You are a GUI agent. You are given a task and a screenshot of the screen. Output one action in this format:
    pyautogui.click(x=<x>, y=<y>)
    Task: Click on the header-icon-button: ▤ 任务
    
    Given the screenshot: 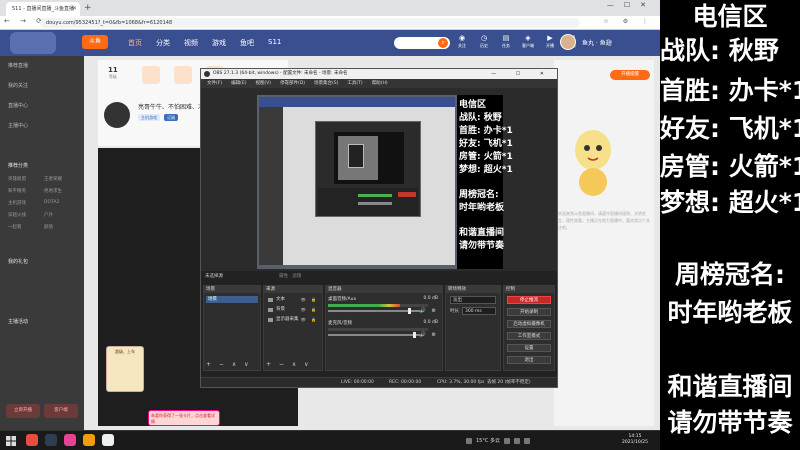 What is the action you would take?
    pyautogui.click(x=506, y=41)
    